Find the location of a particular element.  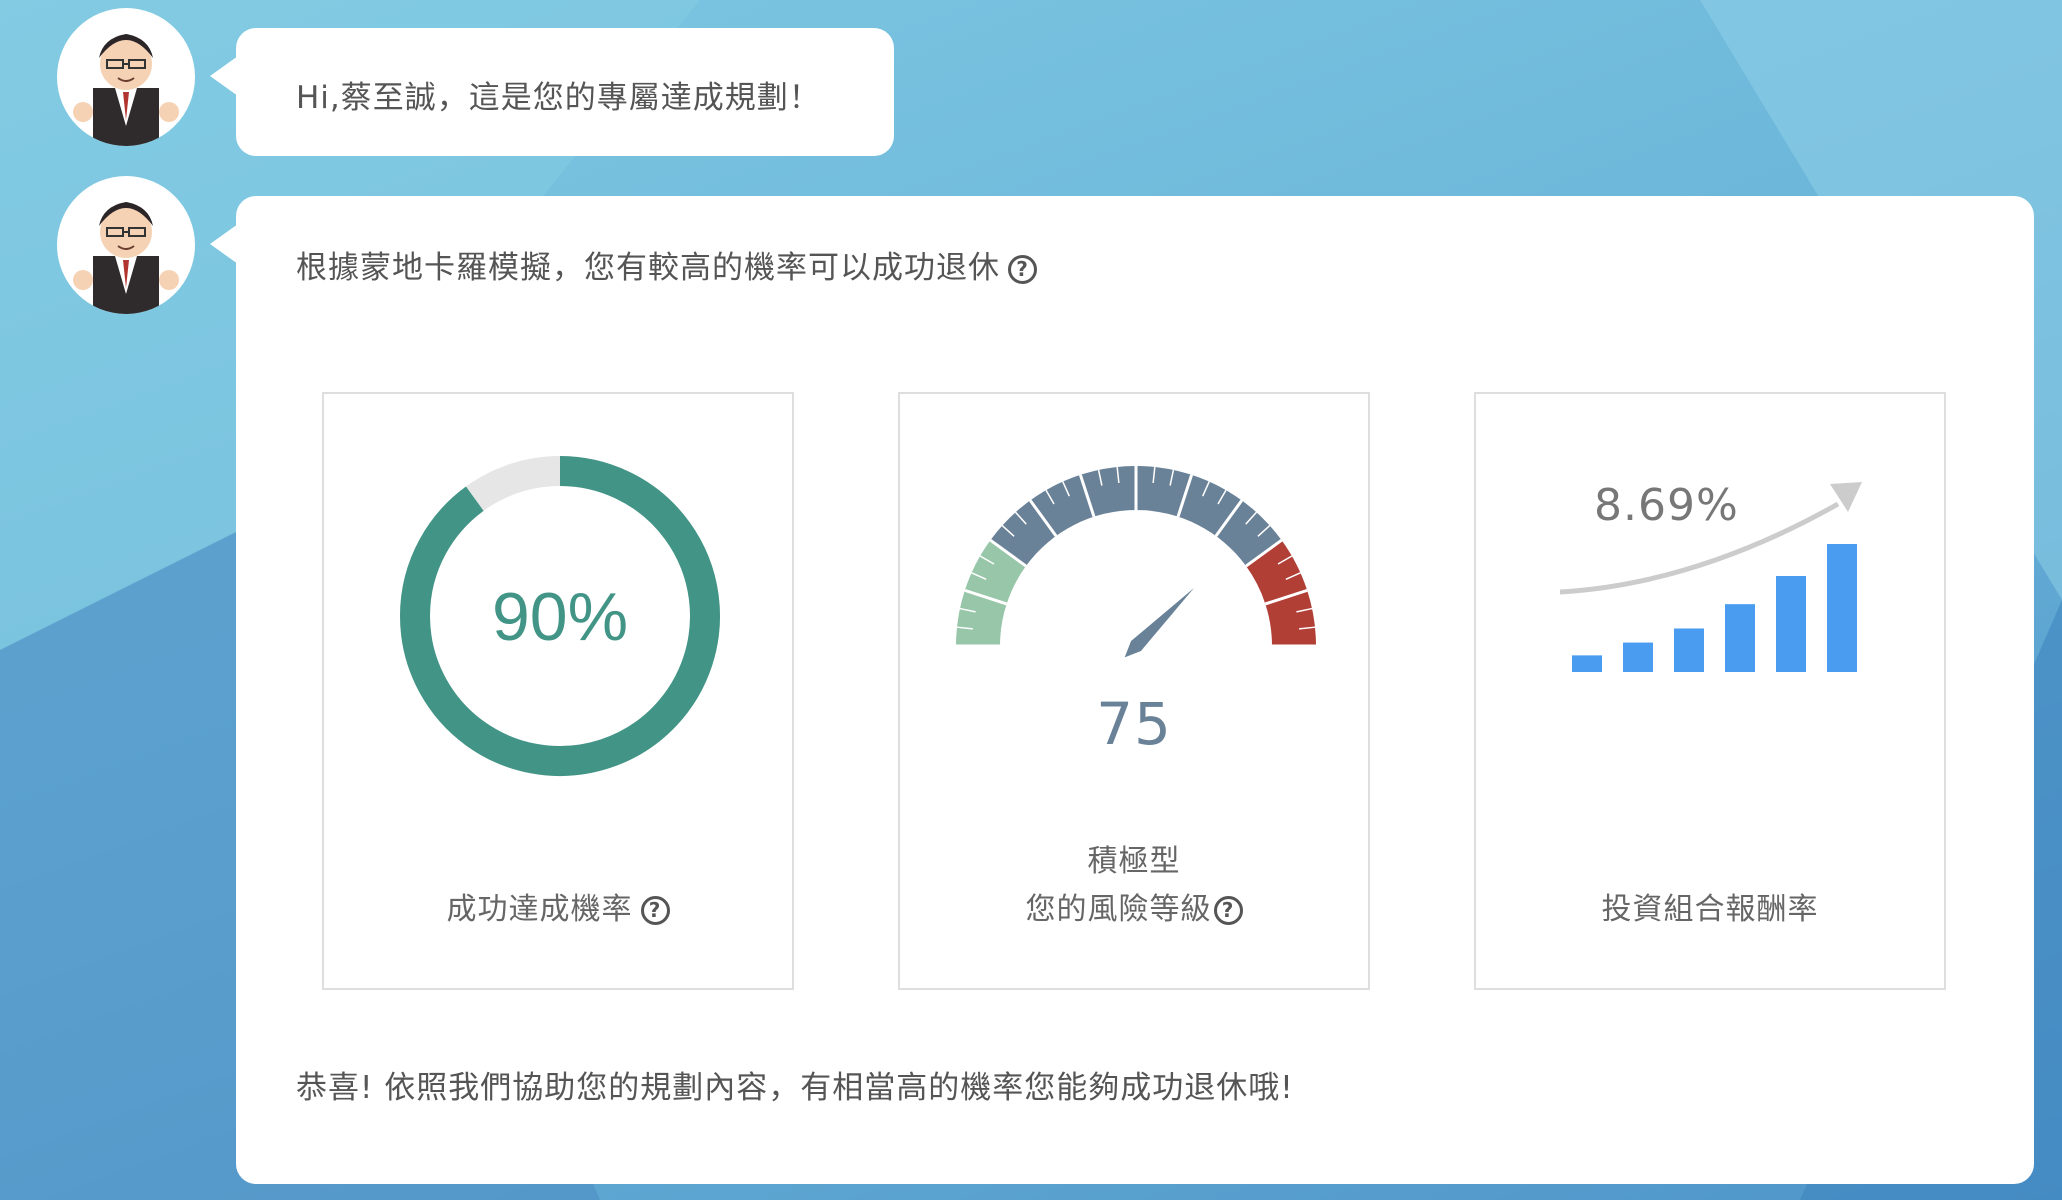

intro-line: 根據蒙地卡羅模擬，您有較高的機率可以成功退休? is located at coordinates (666, 264).